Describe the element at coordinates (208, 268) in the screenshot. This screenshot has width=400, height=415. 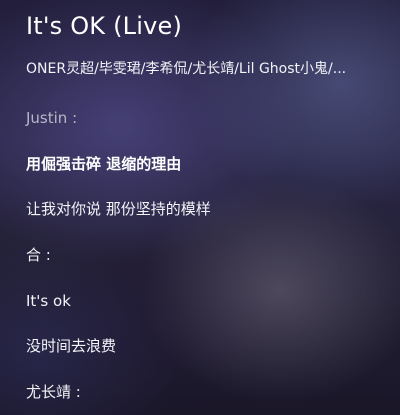
I see `lyric-line: 合 :` at that location.